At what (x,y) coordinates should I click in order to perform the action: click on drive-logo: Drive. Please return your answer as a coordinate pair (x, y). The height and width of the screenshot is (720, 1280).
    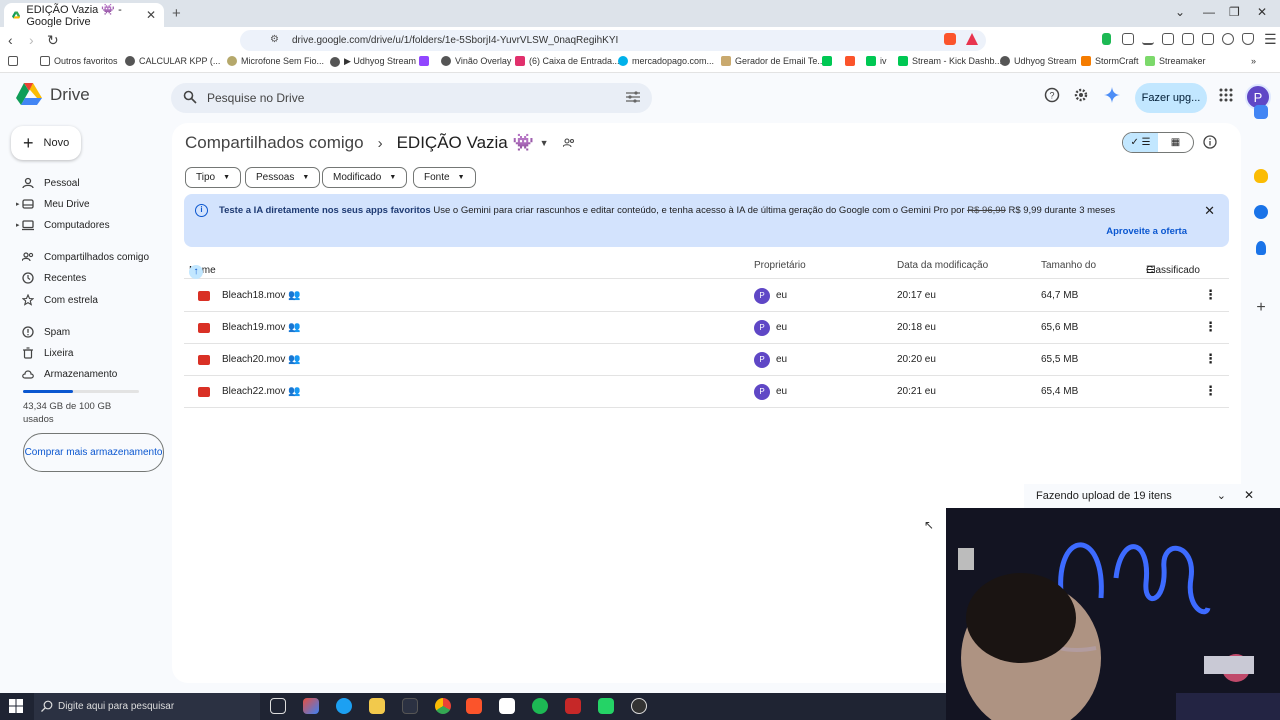
    Looking at the image, I should click on (53, 94).